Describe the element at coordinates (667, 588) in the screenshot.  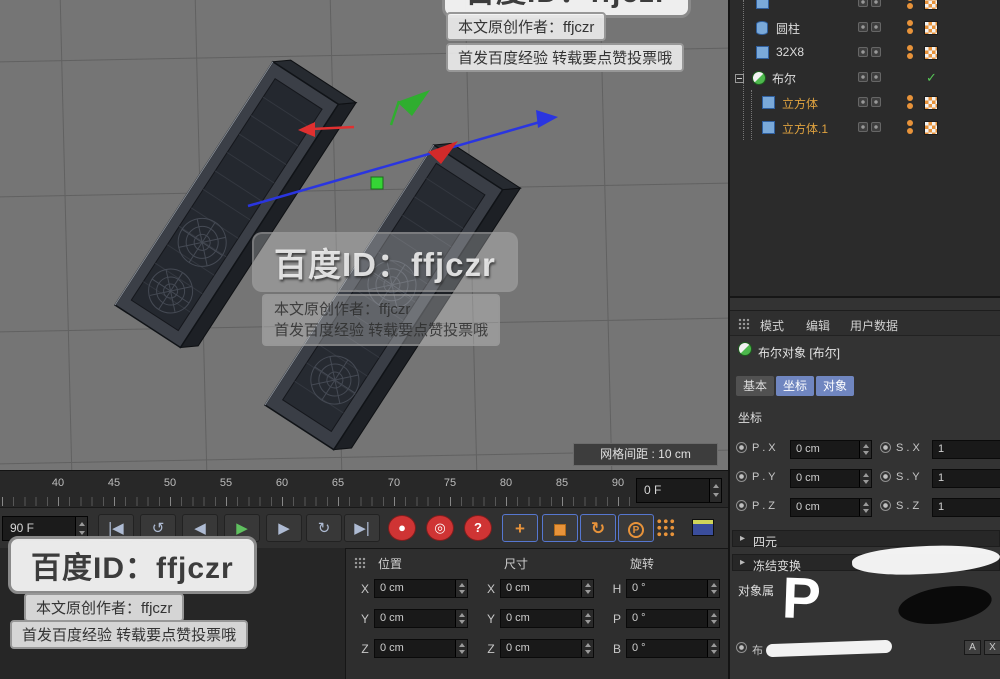
I see `rot-h-value: 0 °` at that location.